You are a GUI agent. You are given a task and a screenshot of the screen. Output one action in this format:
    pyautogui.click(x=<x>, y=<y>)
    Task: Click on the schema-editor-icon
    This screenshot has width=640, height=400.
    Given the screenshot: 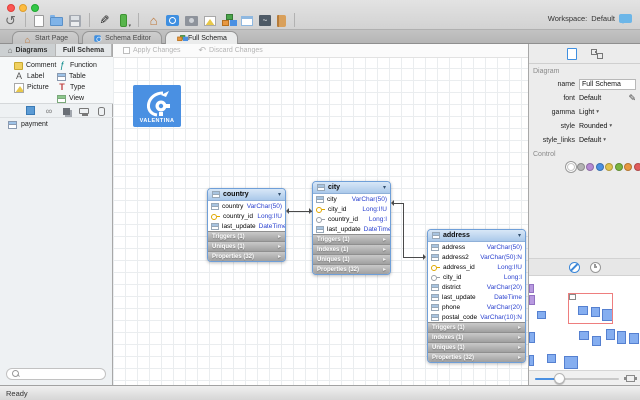 What is the action you would take?
    pyautogui.click(x=172, y=20)
    